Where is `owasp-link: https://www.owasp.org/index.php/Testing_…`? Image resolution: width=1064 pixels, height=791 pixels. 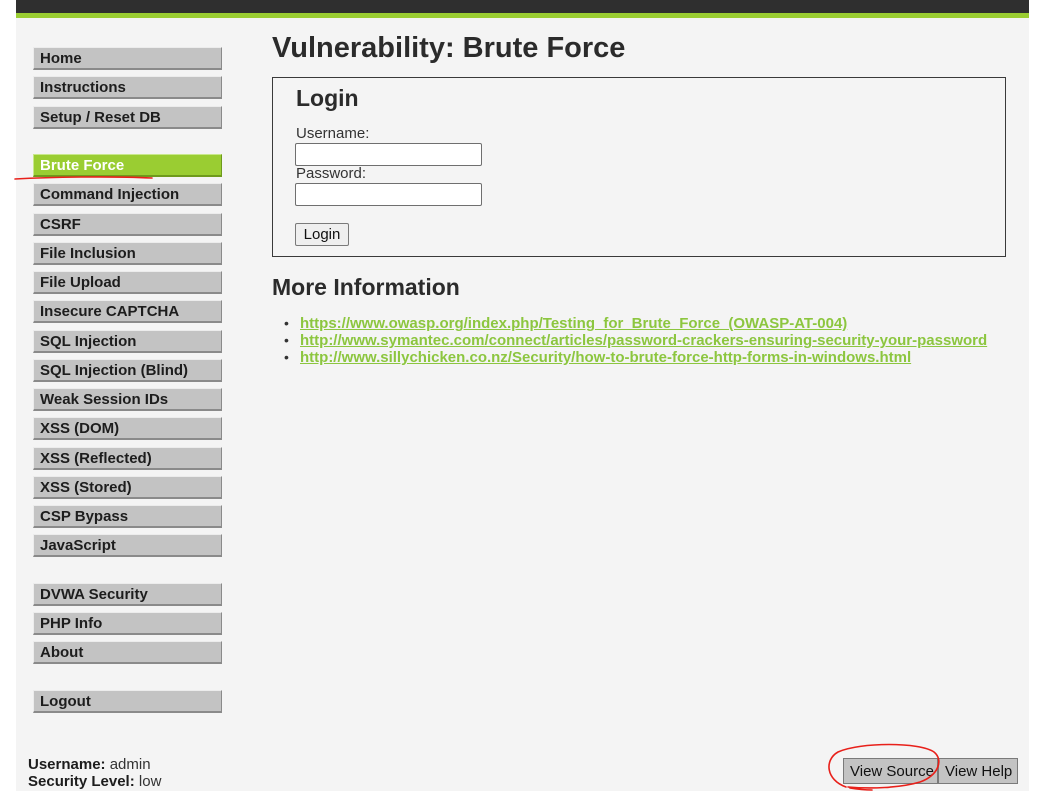
owasp-link: https://www.owasp.org/index.php/Testing_… is located at coordinates (573, 323).